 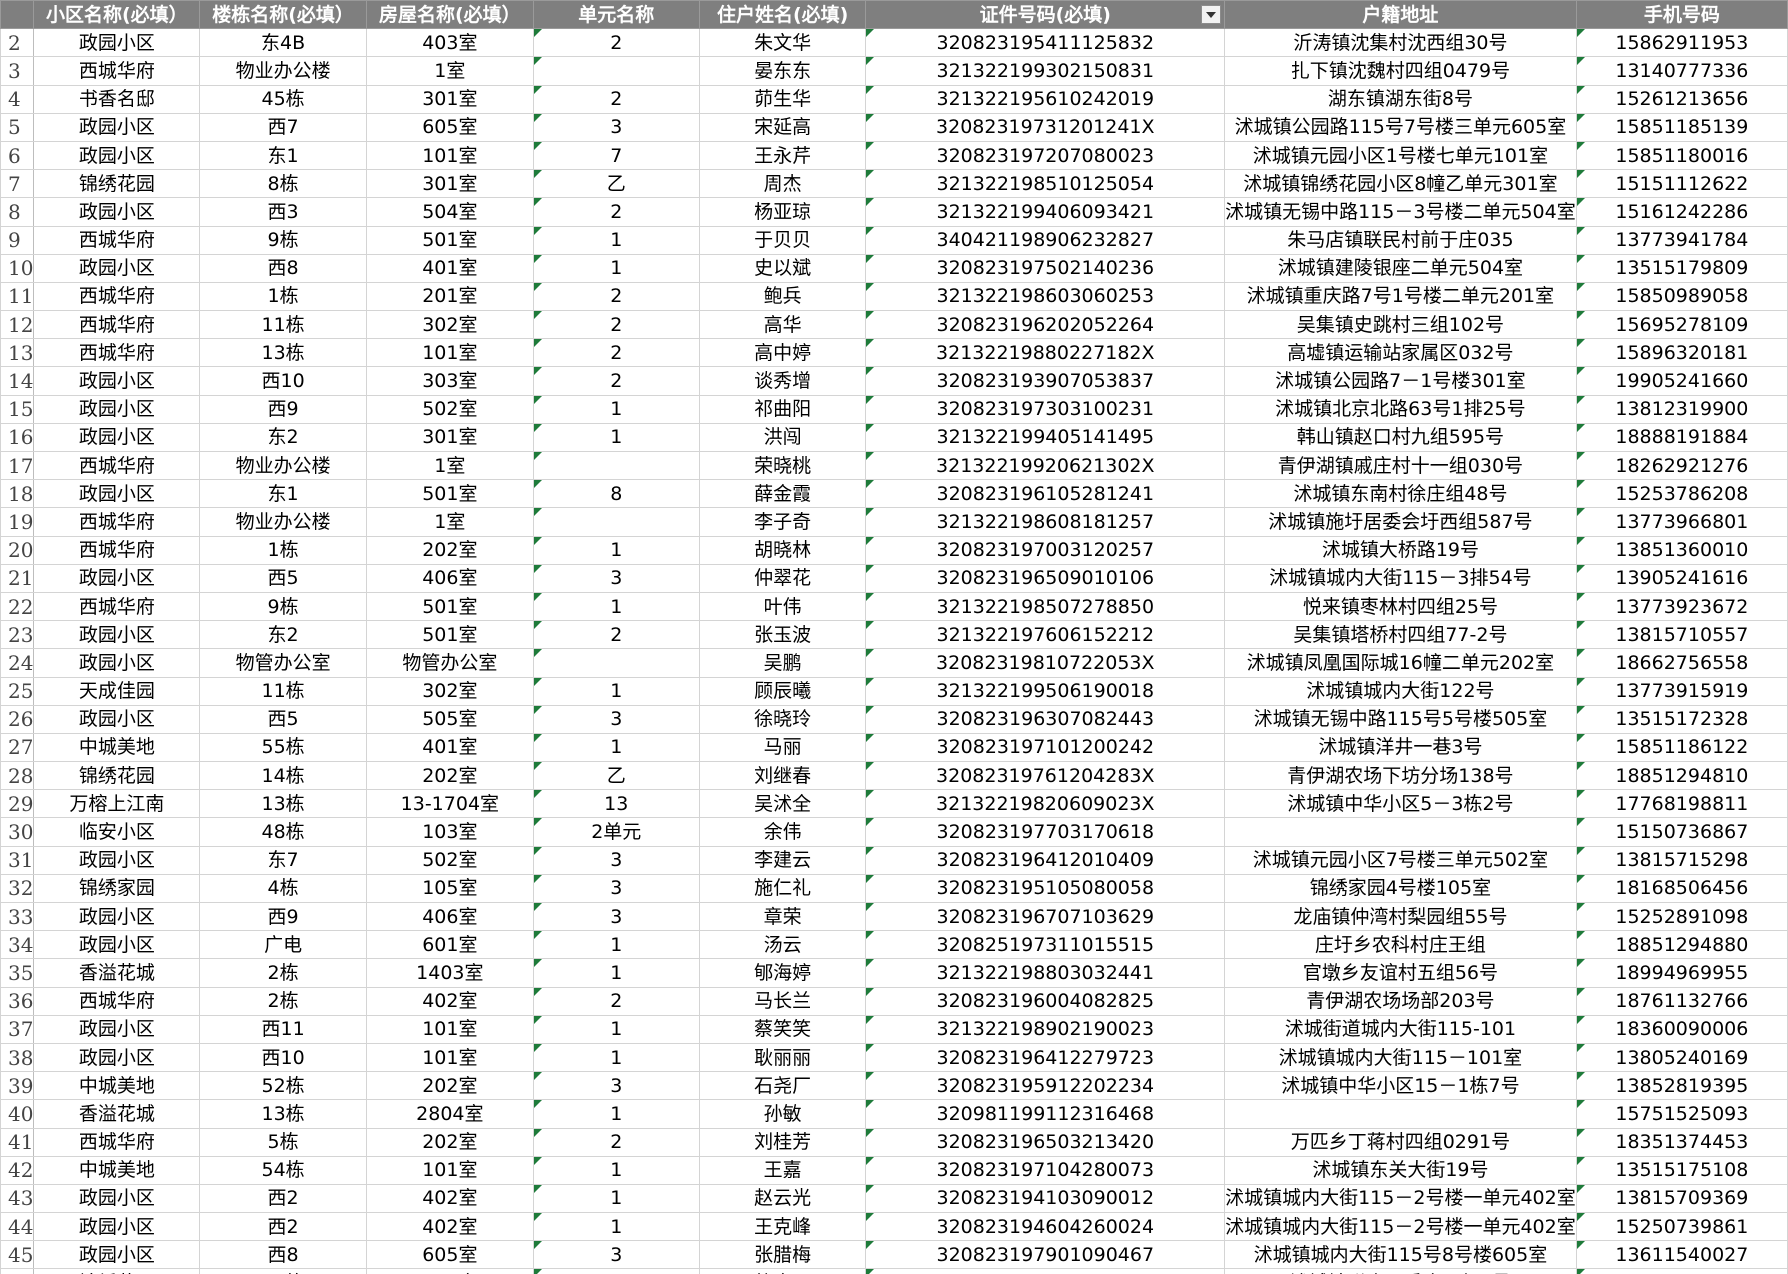 What do you see at coordinates (1681, 15) in the screenshot?
I see `column-header-8: 手机号码` at bounding box center [1681, 15].